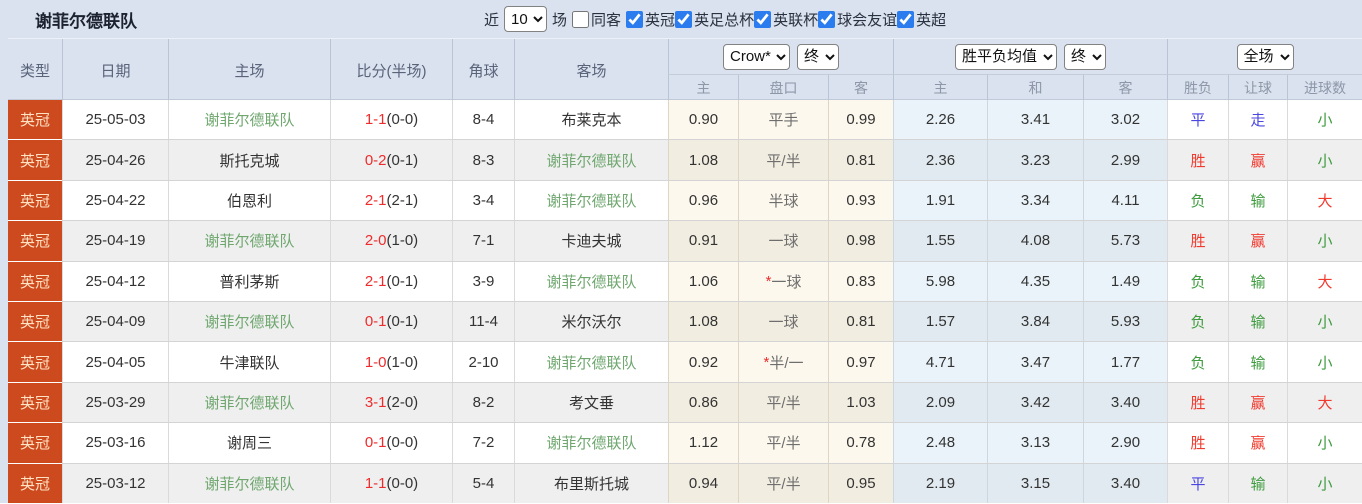 This screenshot has height=504, width=1362. I want to click on league-filter-label: 英冠, so click(660, 20).